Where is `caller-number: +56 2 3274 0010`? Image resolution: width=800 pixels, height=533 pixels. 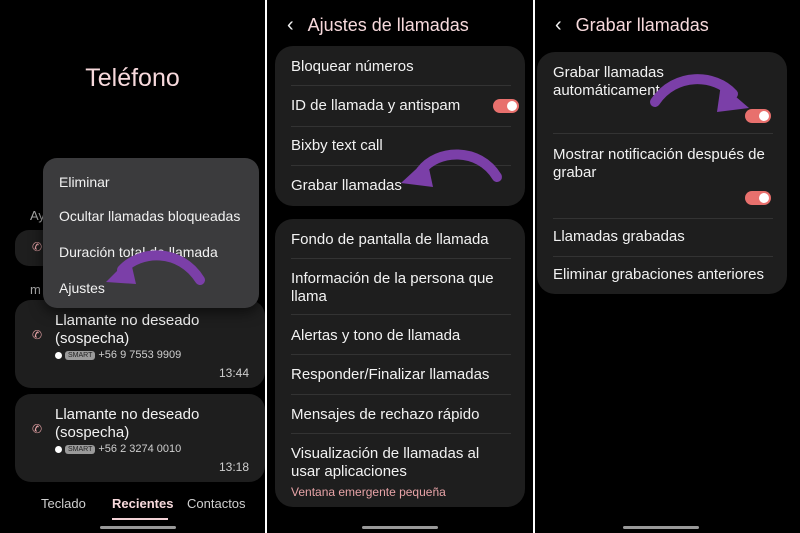
caller-number: +56 2 3274 0010 is located at coordinates (140, 449).